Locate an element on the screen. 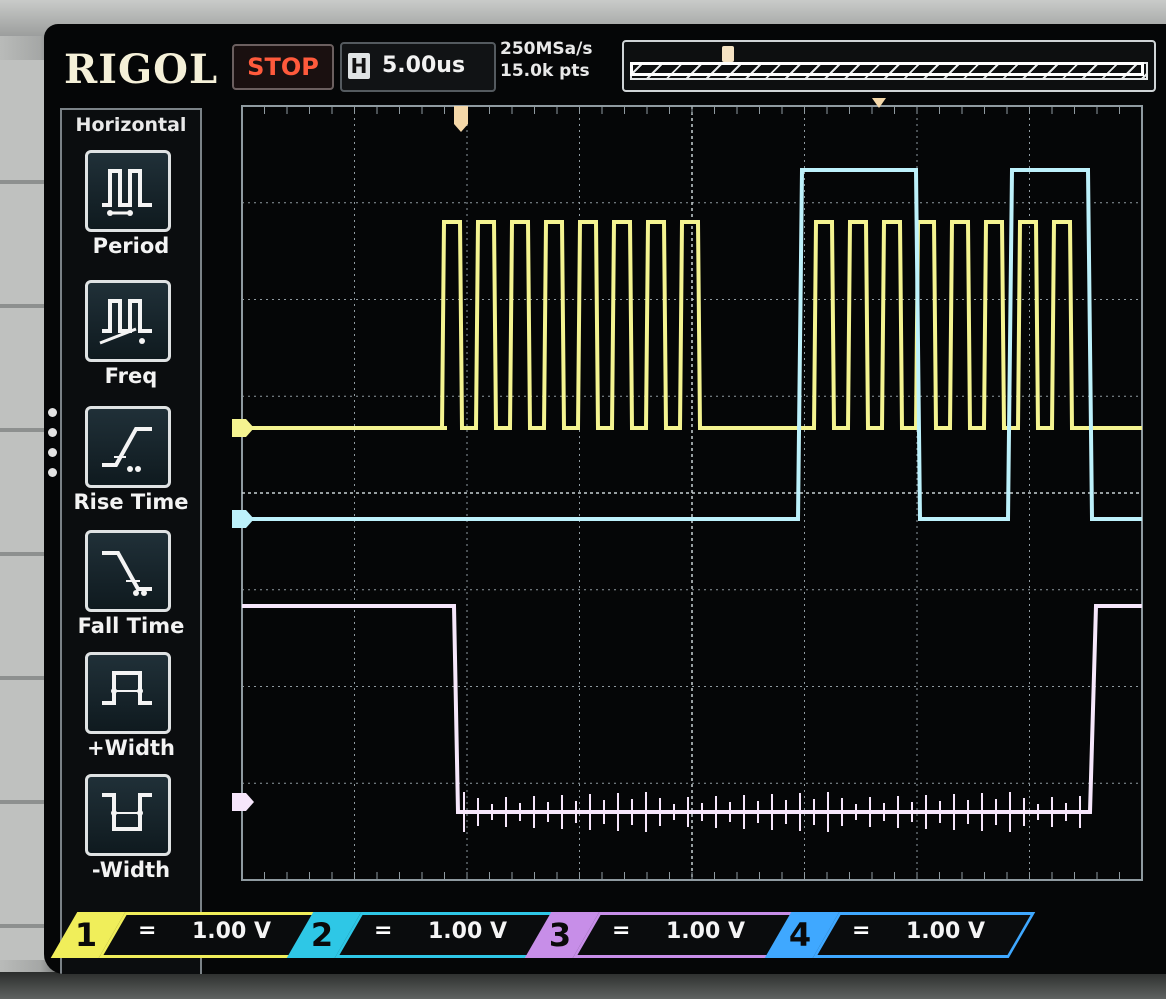 The height and width of the screenshot is (999, 1166). channel-2-scale: 1.00 V is located at coordinates (467, 931).